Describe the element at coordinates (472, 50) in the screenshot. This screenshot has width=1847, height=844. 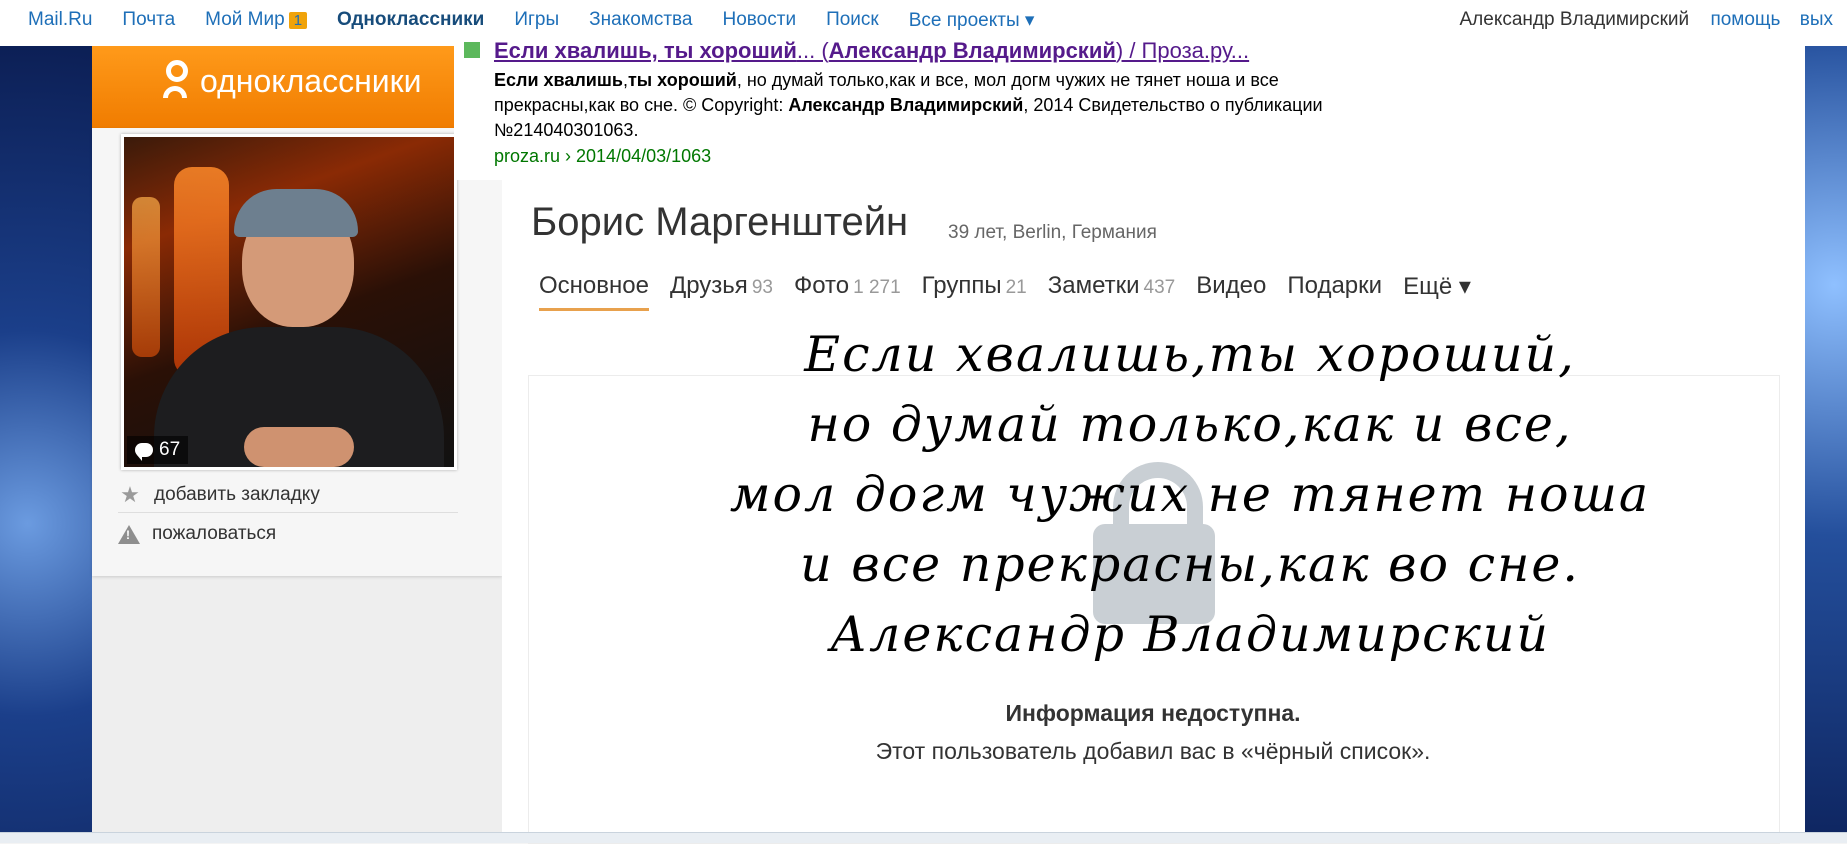
I see `site-favicon-icon` at that location.